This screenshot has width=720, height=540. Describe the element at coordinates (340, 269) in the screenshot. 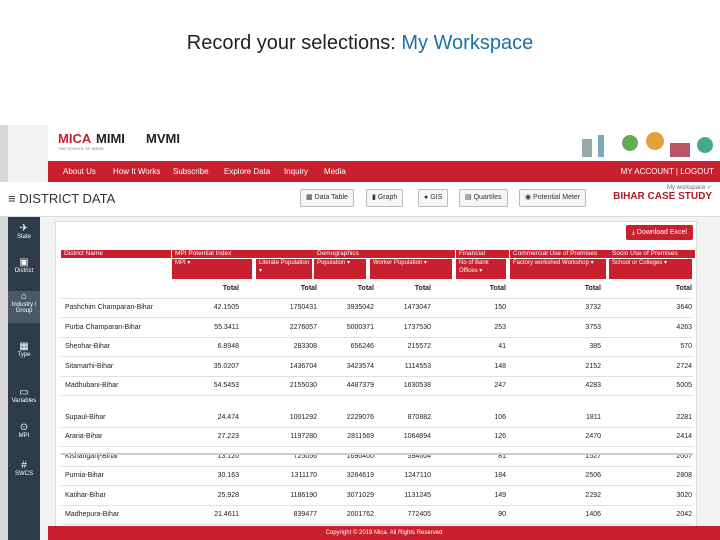

I see `subheader-population: Population ▾` at that location.